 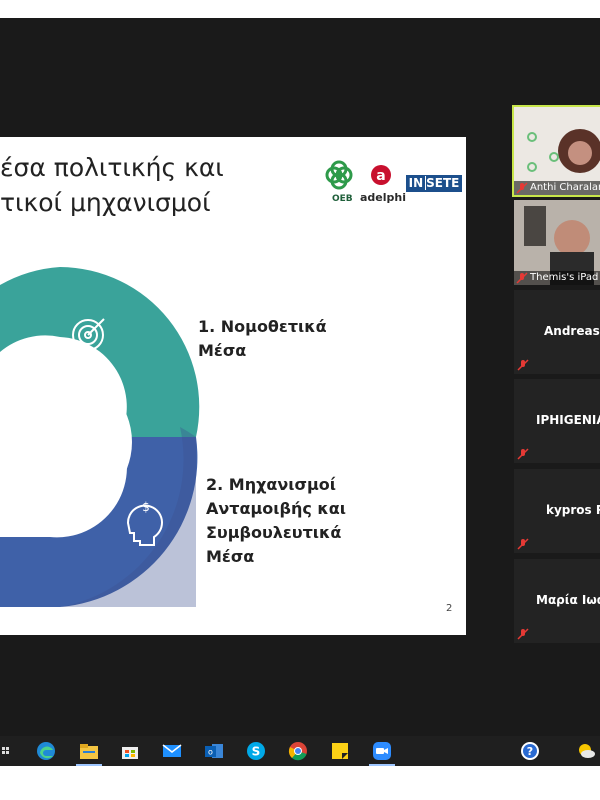 What do you see at coordinates (449, 608) in the screenshot?
I see `slide-page-number: 2` at bounding box center [449, 608].